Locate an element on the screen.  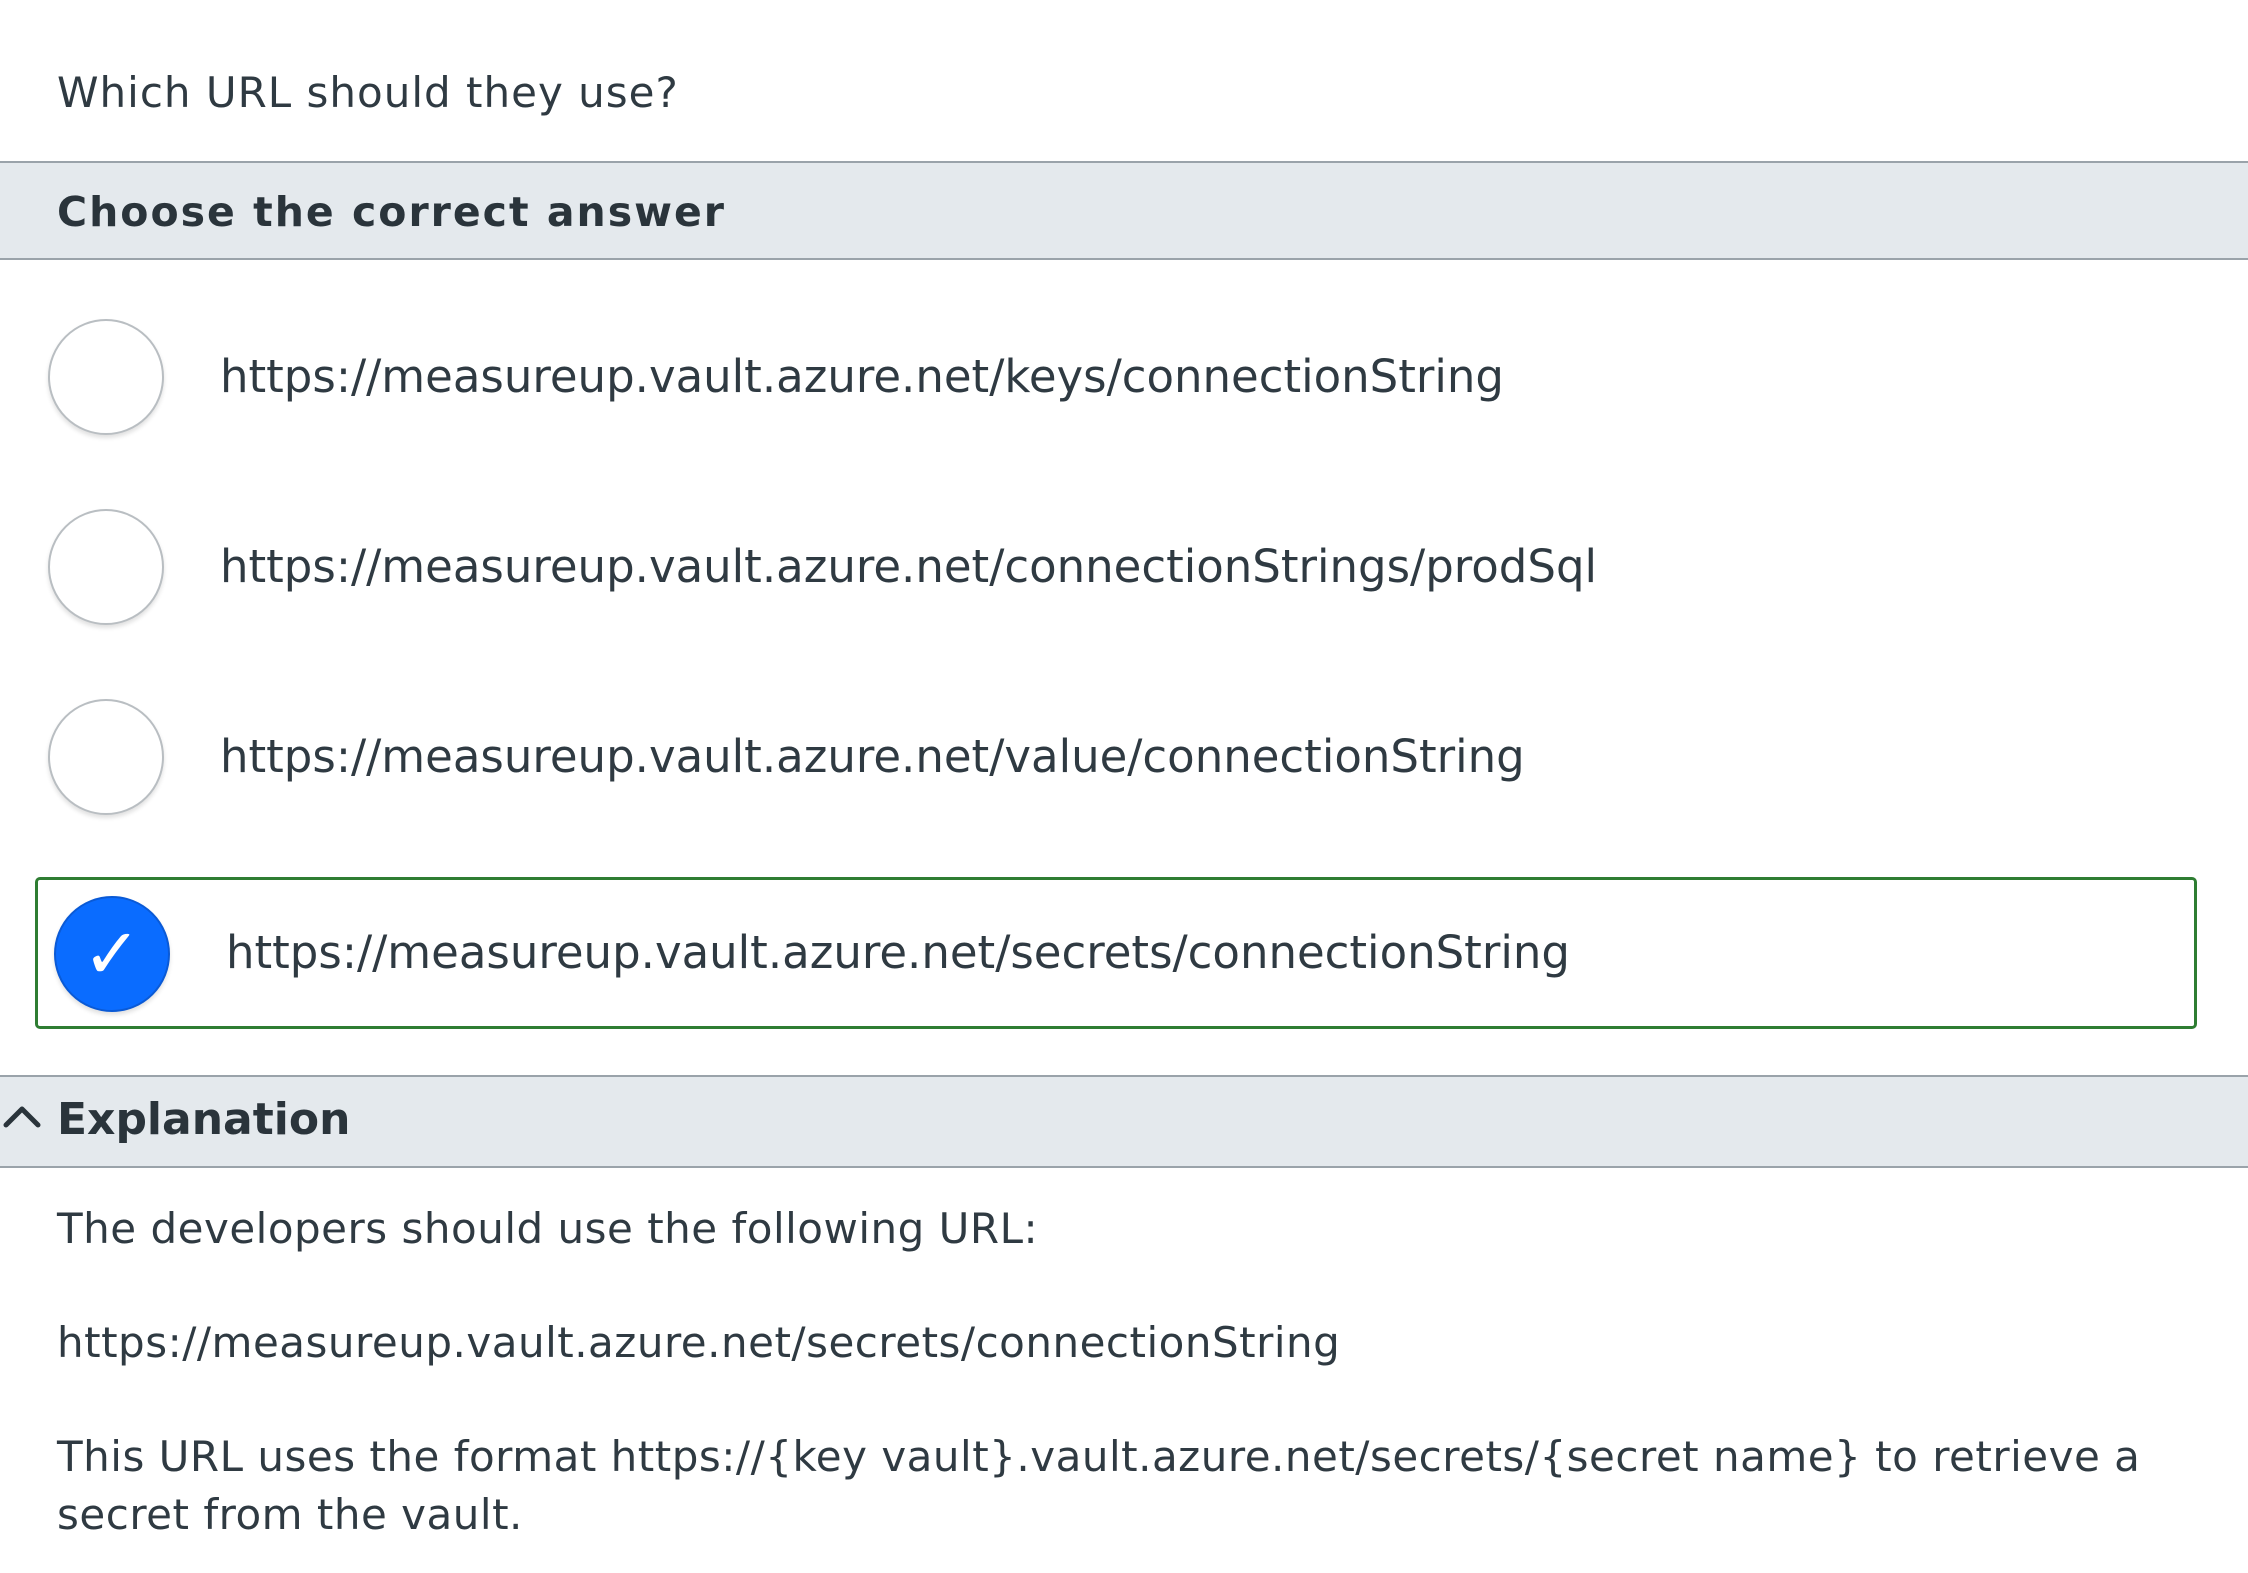
answer-header: Choose the correct answer is located at coordinates (1124, 210).